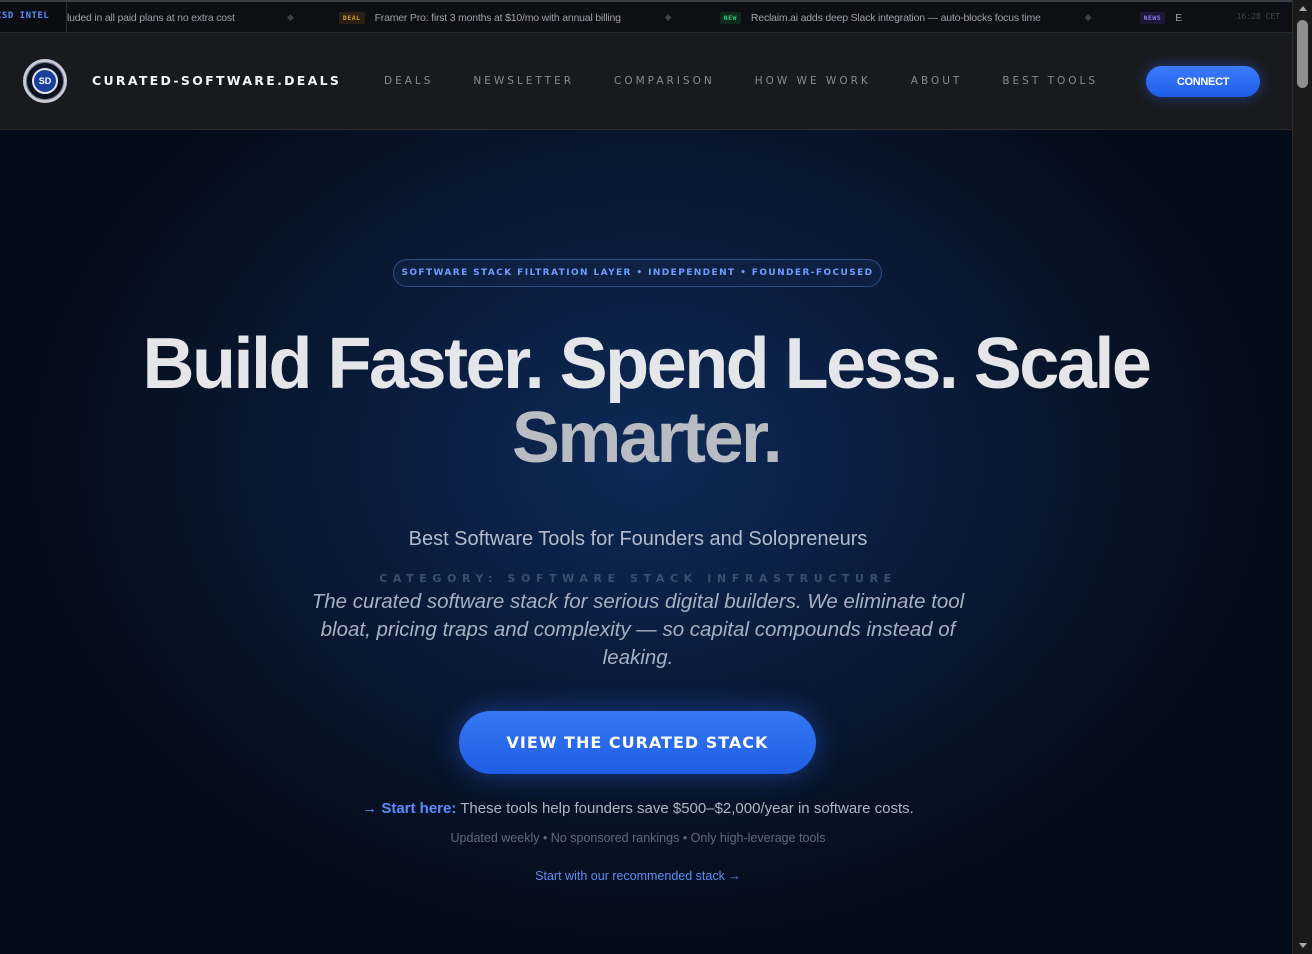 Image resolution: width=1312 pixels, height=954 pixels. What do you see at coordinates (1152, 17) in the screenshot?
I see `ticker-tag-news: NEWS` at bounding box center [1152, 17].